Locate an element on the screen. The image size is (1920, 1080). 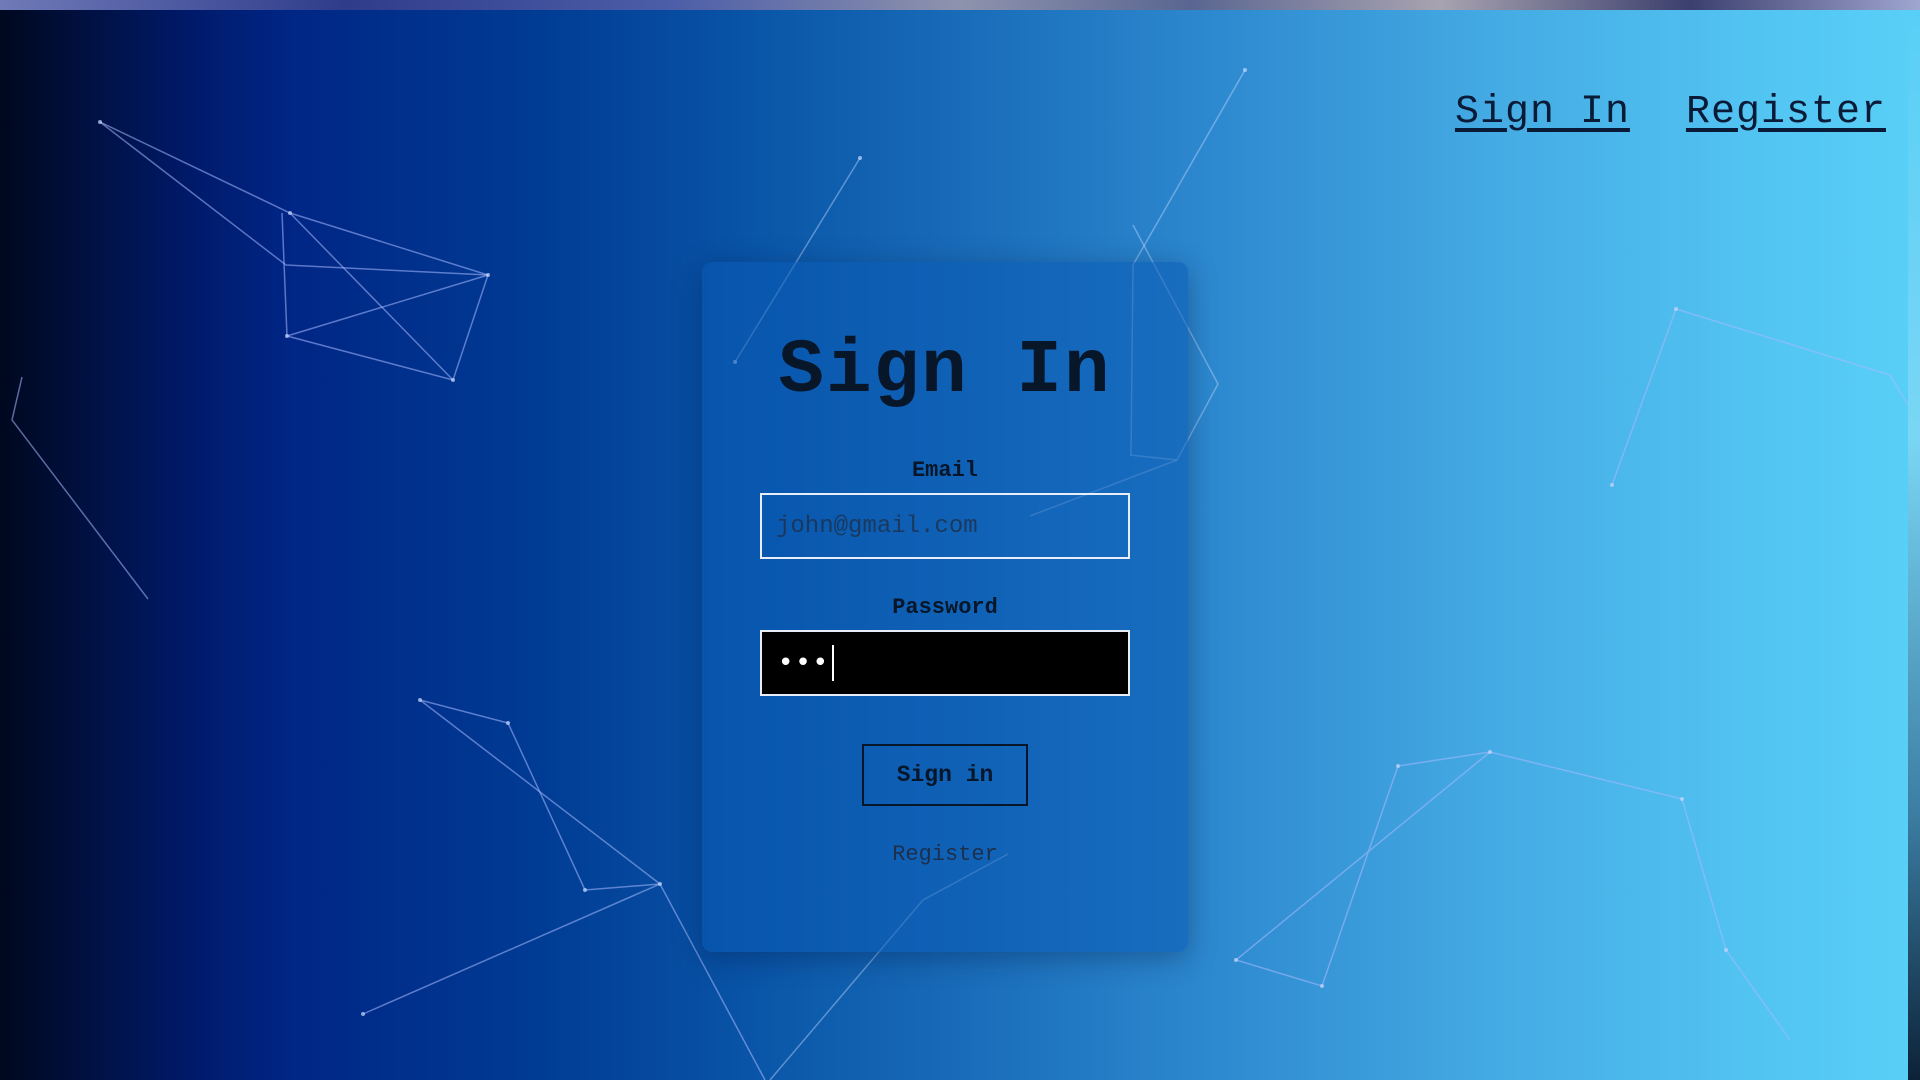
email-placeholder: john@gmail.com is located at coordinates (877, 526).